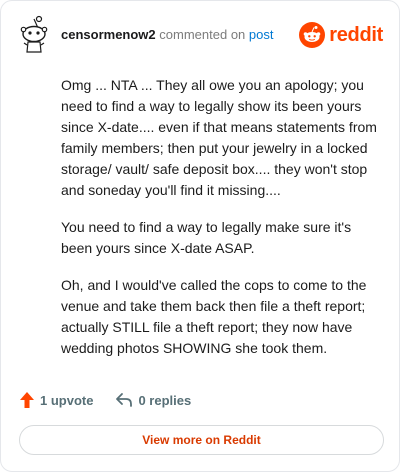 The width and height of the screenshot is (400, 472). I want to click on upvote-button: 1 upvote, so click(56, 400).